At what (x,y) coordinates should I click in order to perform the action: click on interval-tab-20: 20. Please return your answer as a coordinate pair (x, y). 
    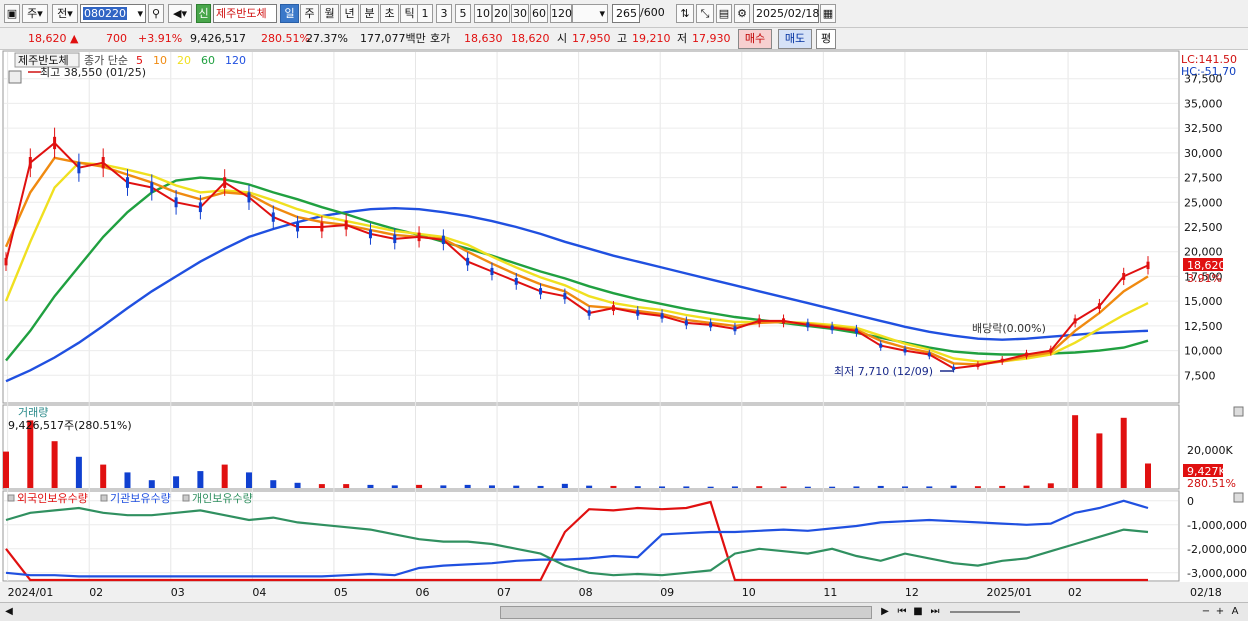
    Looking at the image, I should click on (501, 13).